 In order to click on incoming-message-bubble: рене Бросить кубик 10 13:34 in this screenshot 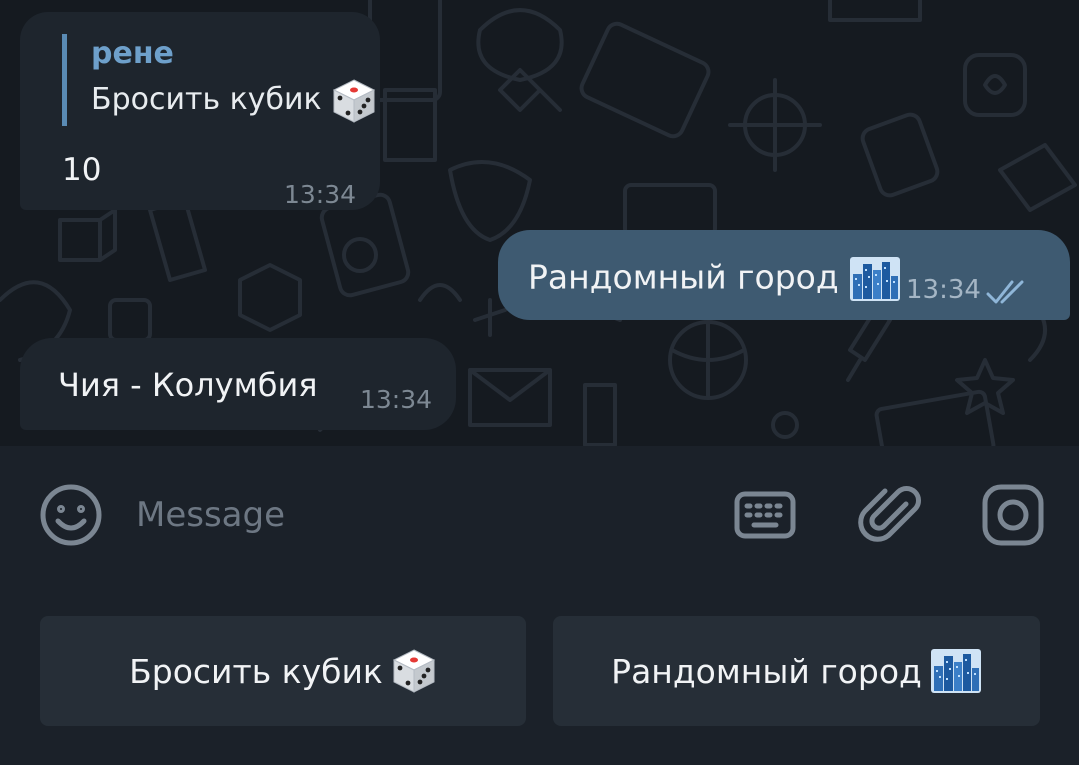, I will do `click(200, 111)`.